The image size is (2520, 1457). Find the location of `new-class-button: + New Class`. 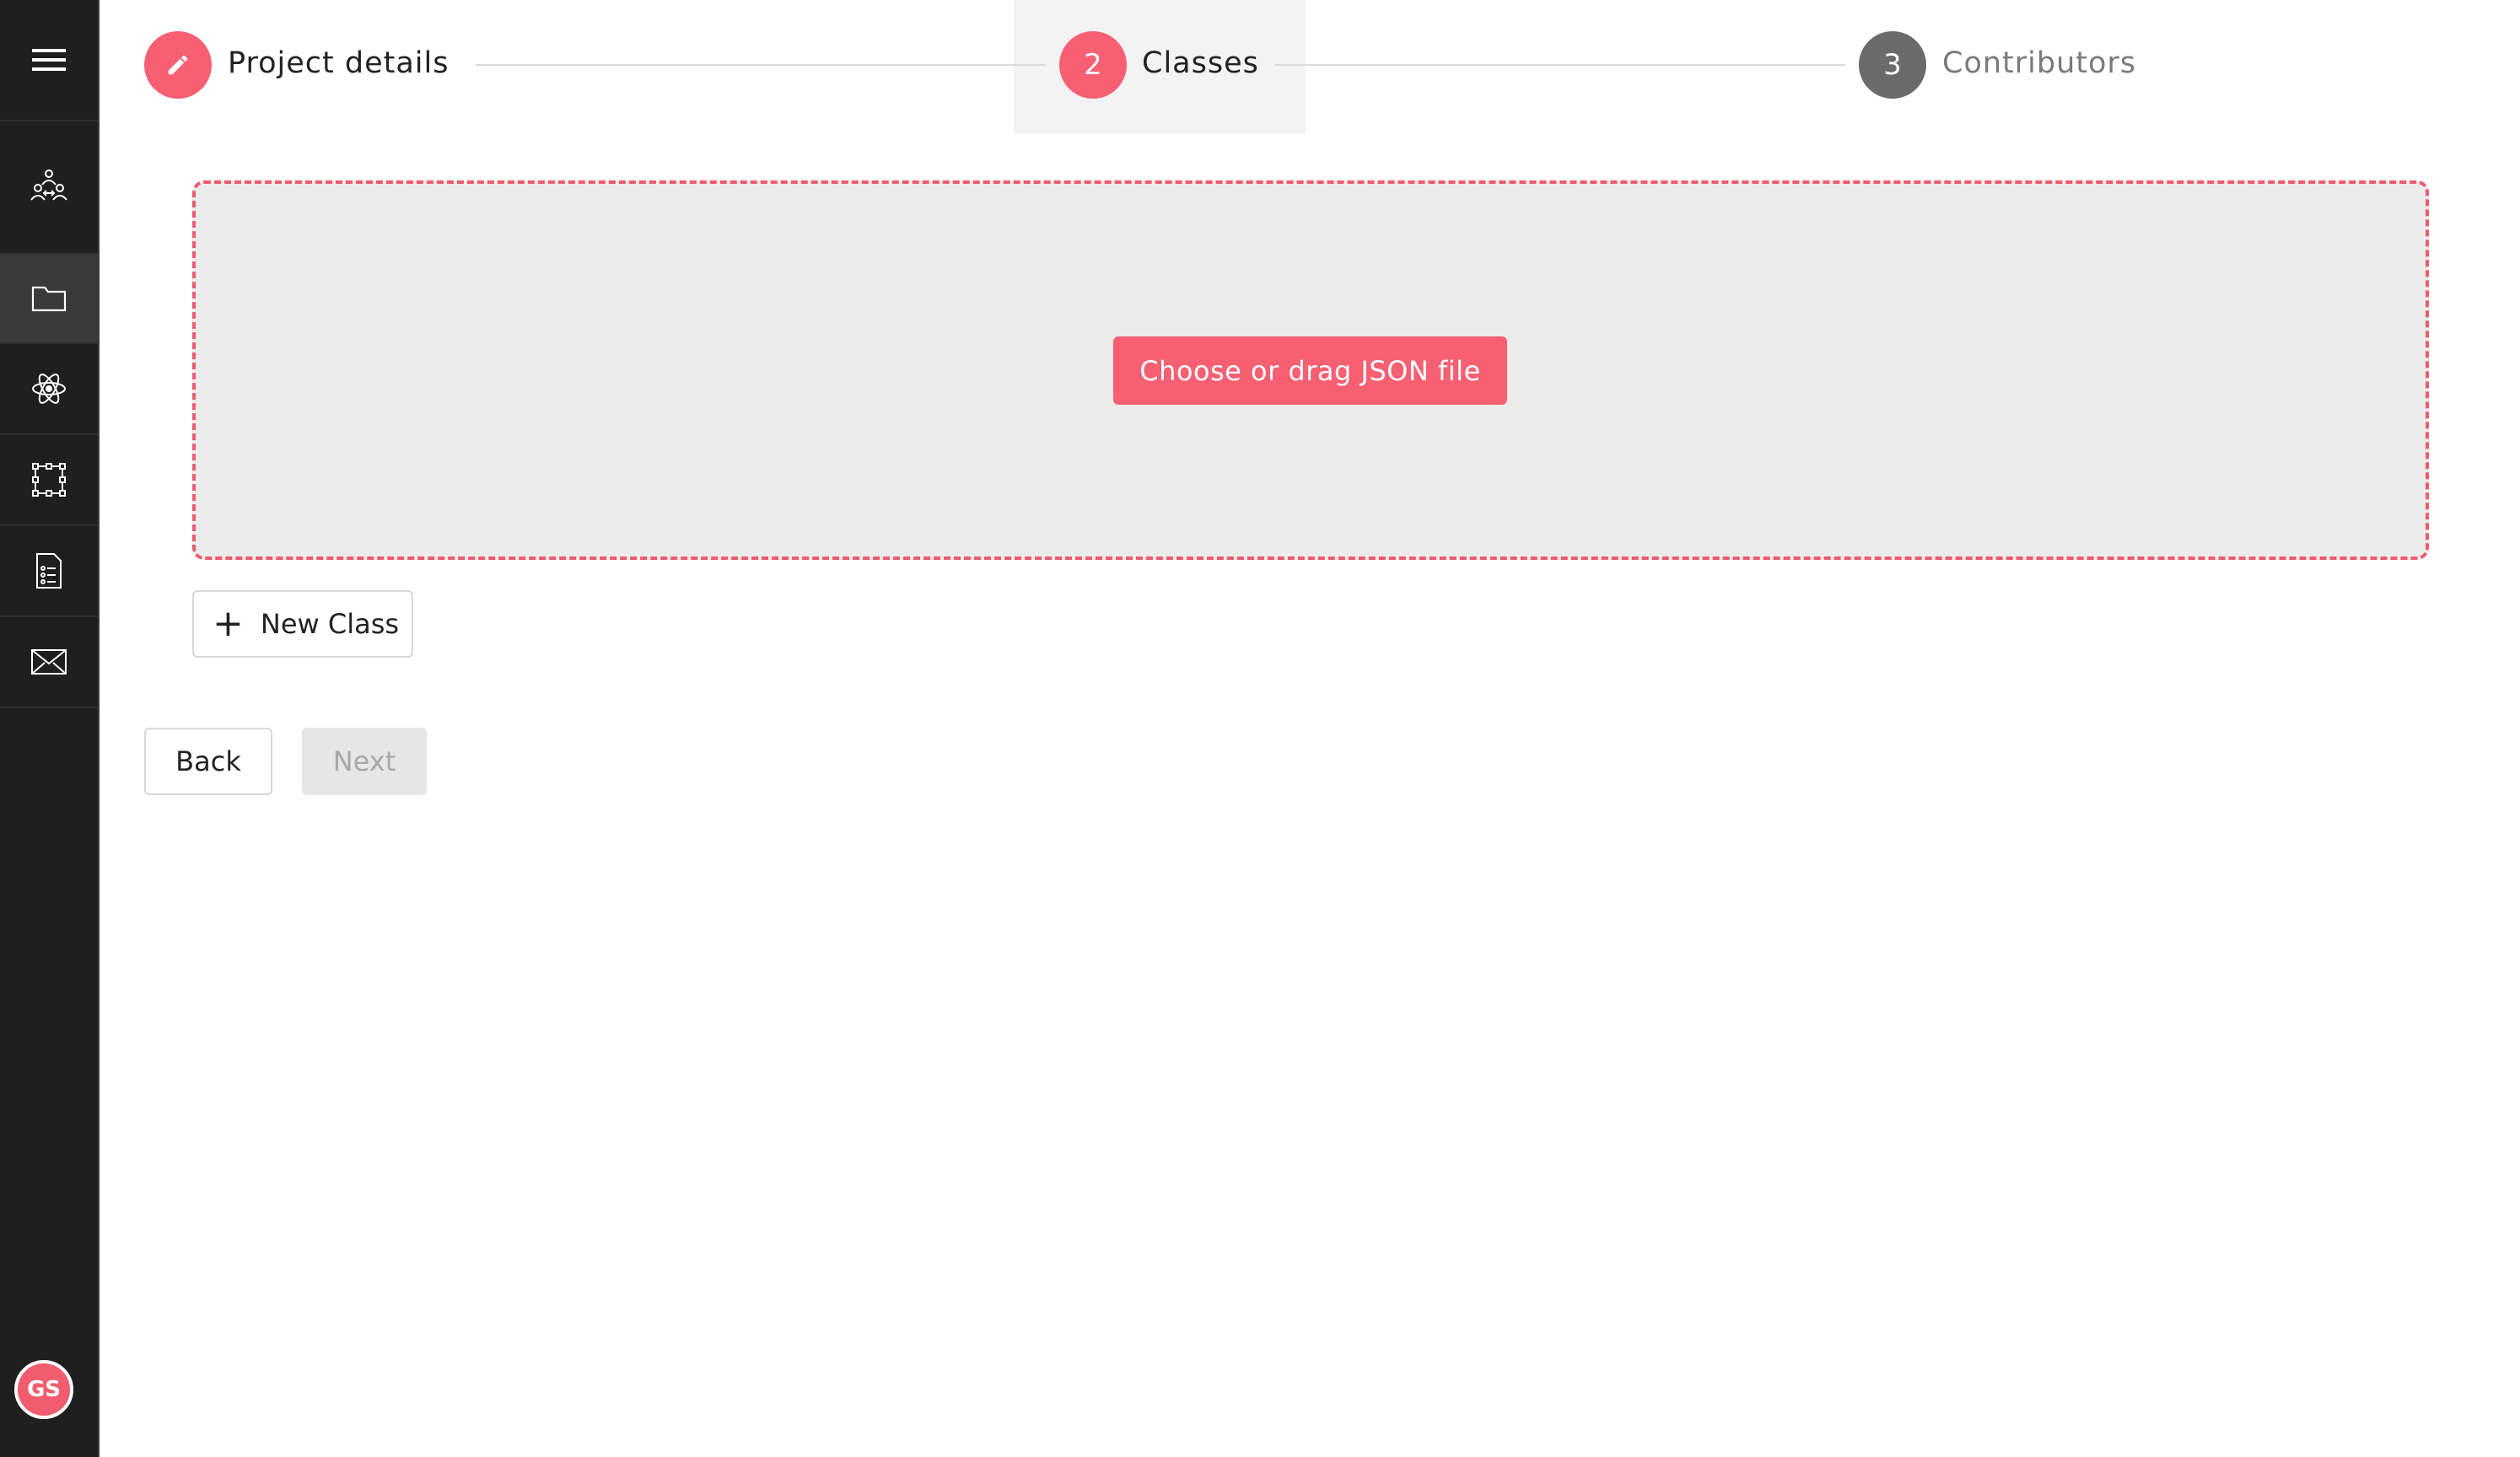

new-class-button: + New Class is located at coordinates (303, 624).